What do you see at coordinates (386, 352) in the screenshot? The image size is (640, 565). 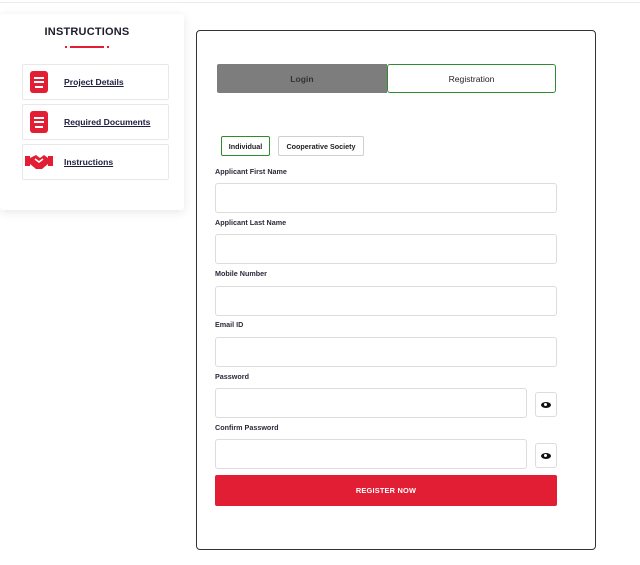 I see `email-input` at bounding box center [386, 352].